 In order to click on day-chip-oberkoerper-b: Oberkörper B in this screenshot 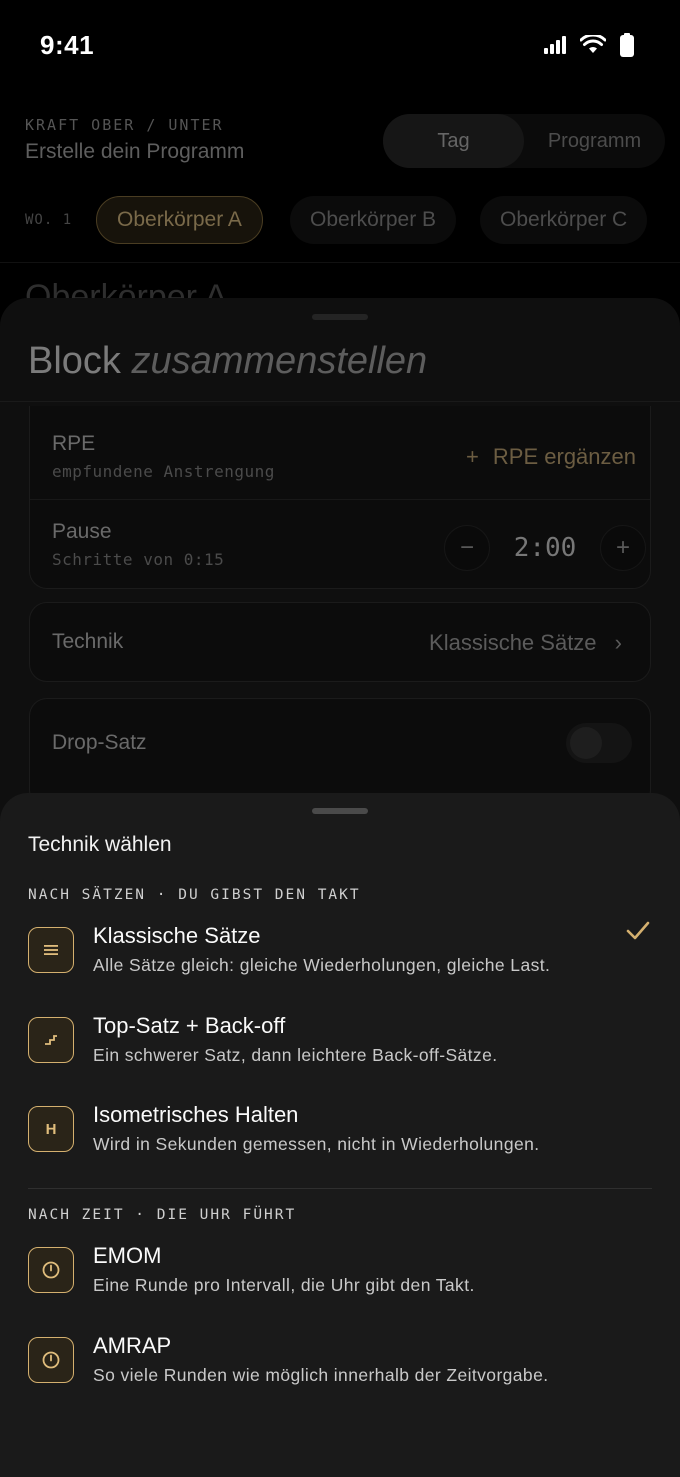, I will do `click(373, 220)`.